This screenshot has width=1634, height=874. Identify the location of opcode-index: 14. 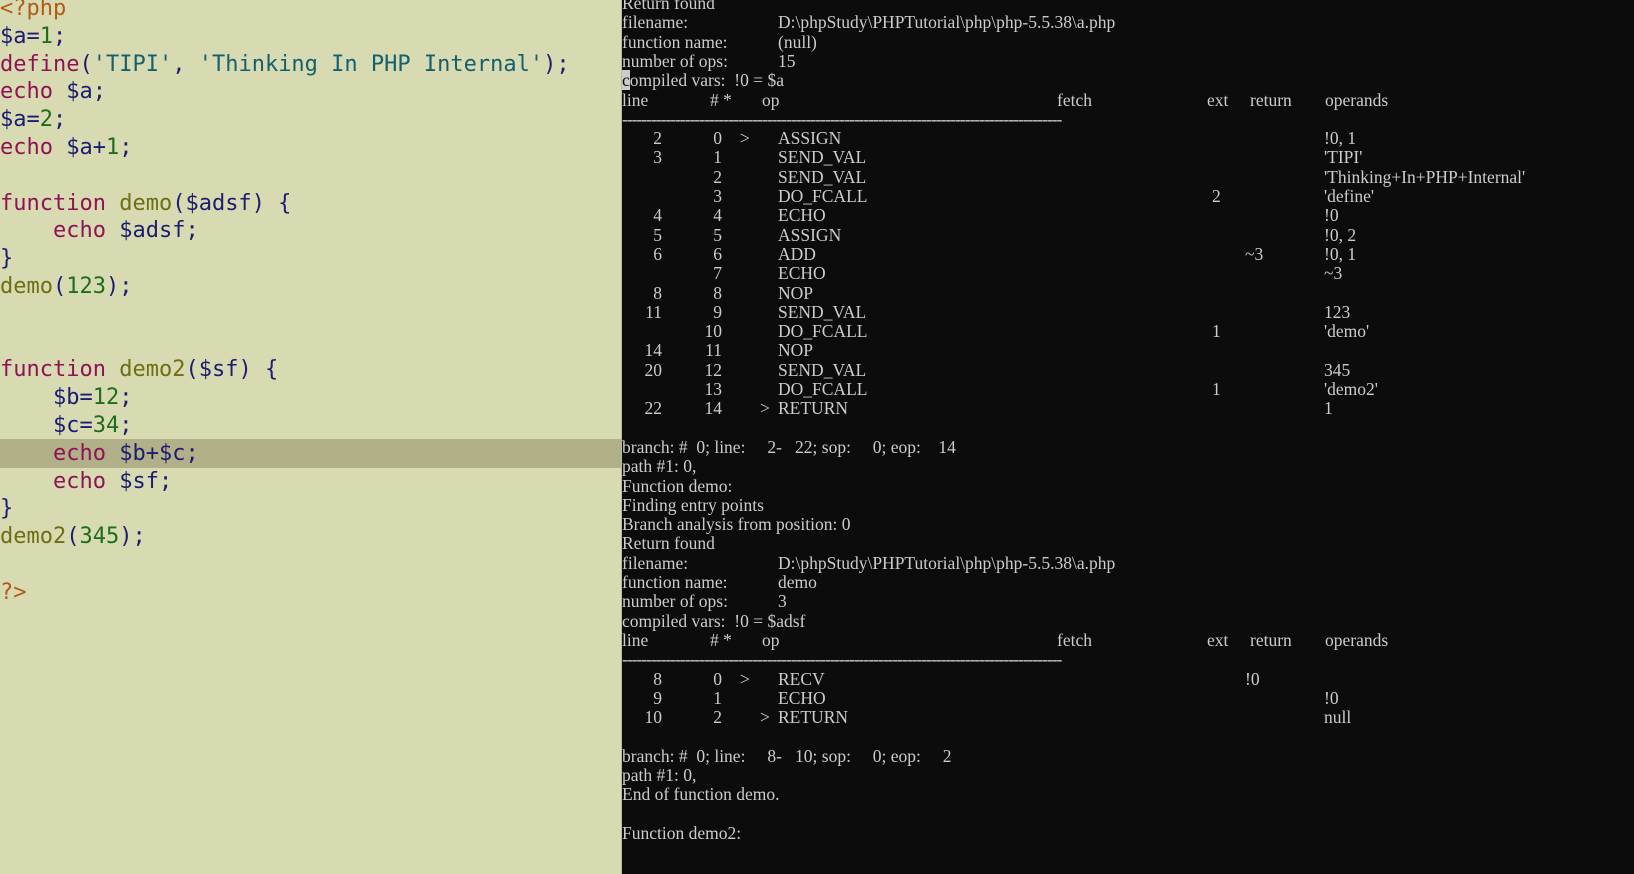
(713, 408).